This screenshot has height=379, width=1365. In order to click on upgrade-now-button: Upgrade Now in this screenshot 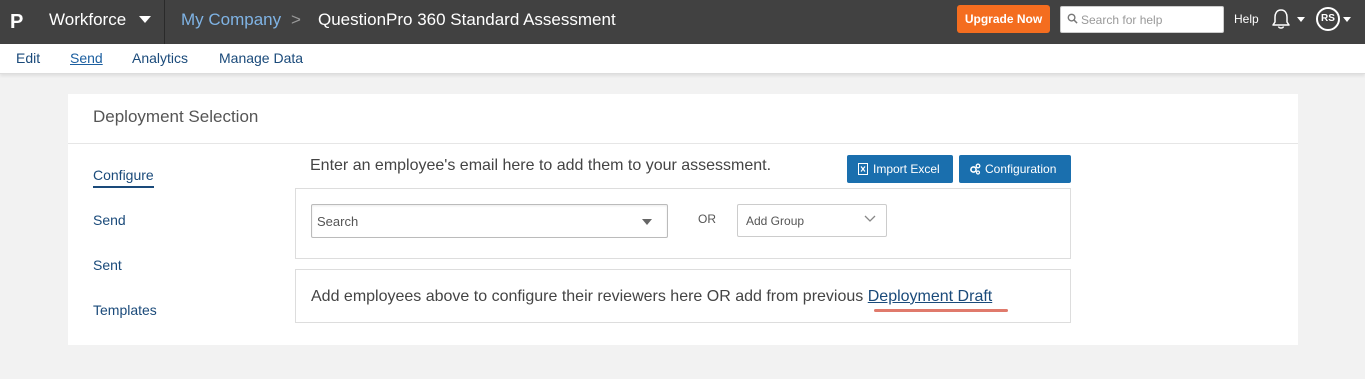, I will do `click(1003, 19)`.